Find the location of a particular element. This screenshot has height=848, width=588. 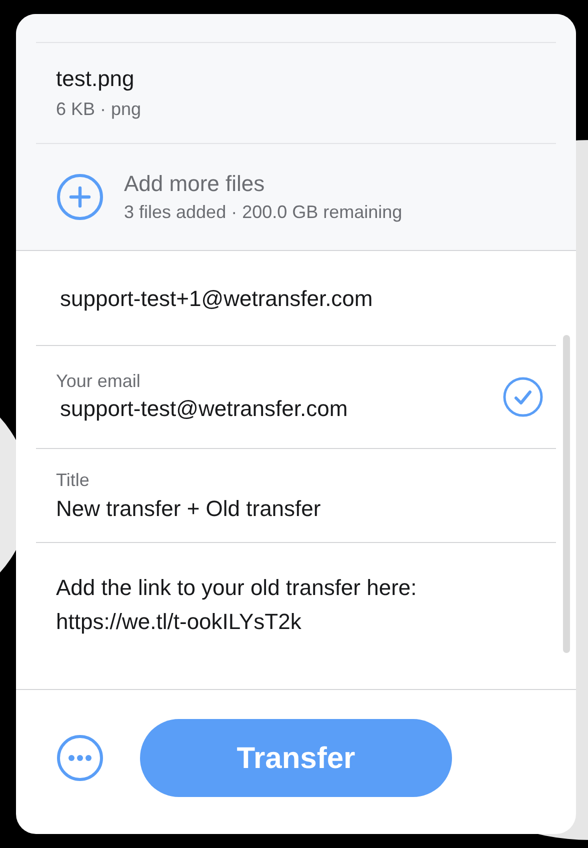

title-field: New transfer + Old transfer is located at coordinates (286, 508).